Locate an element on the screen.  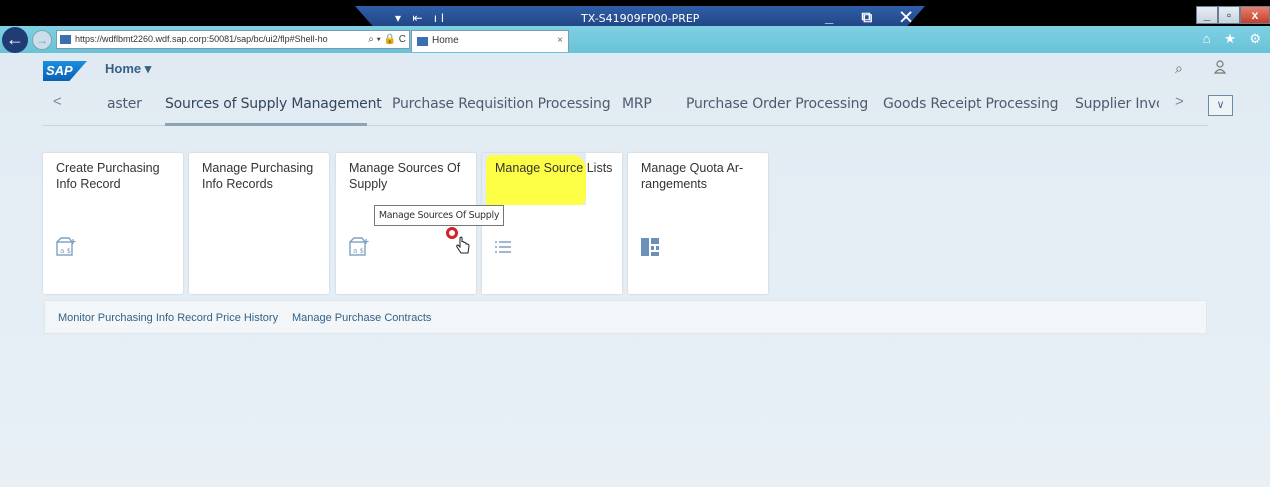
nav-overflow-button: ∨ is located at coordinates (1220, 105).